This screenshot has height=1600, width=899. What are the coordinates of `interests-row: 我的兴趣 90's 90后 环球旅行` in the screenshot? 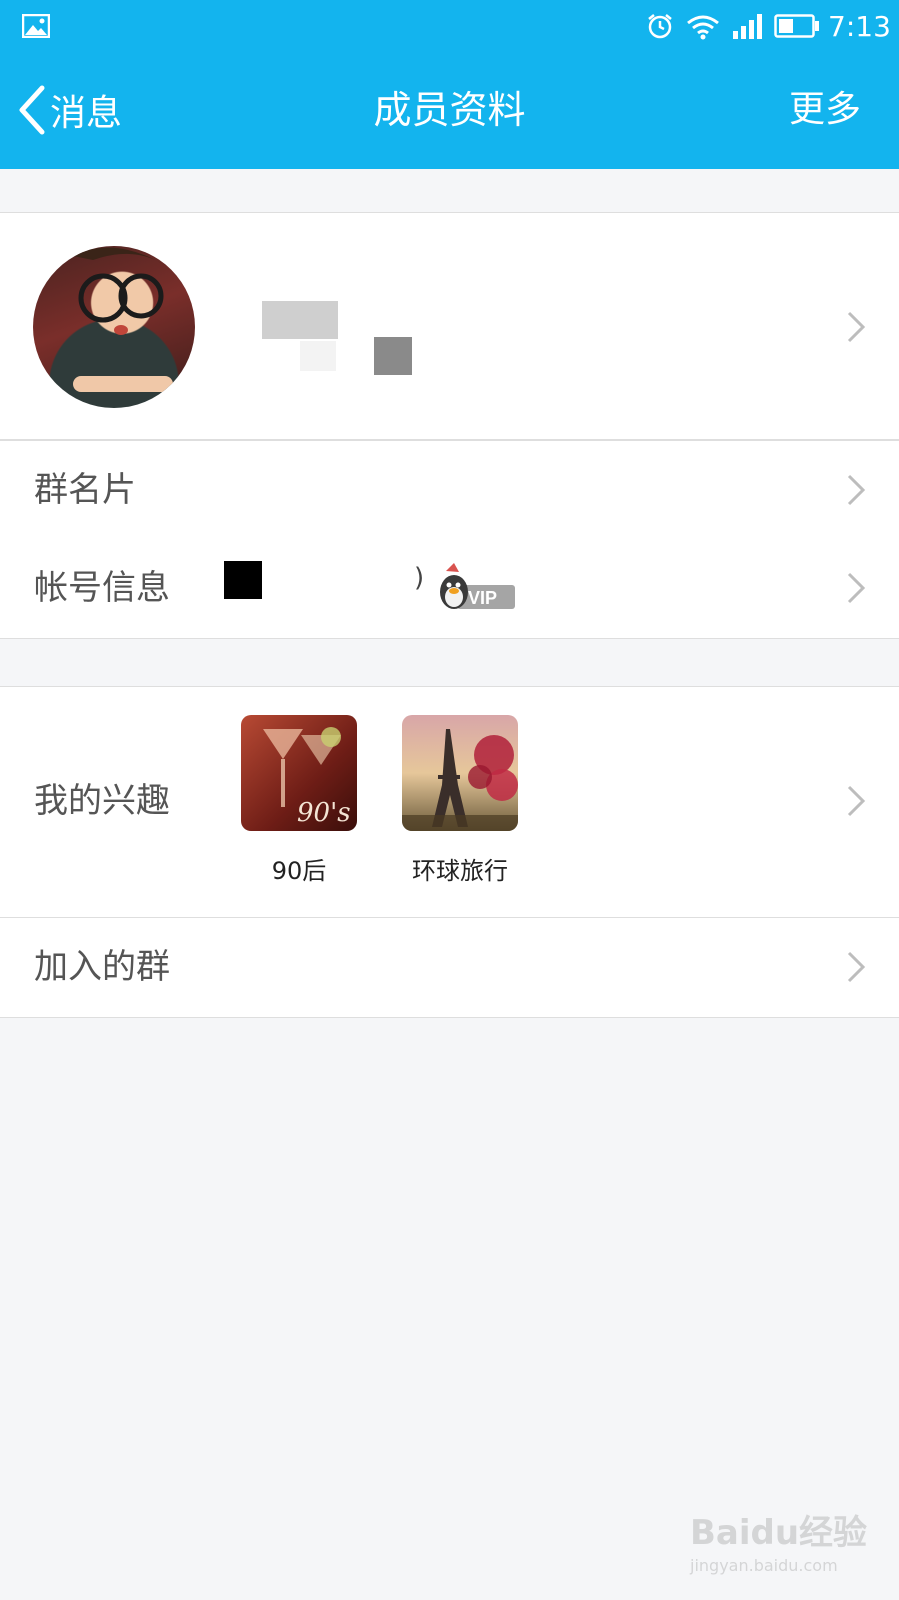 It's located at (449, 802).